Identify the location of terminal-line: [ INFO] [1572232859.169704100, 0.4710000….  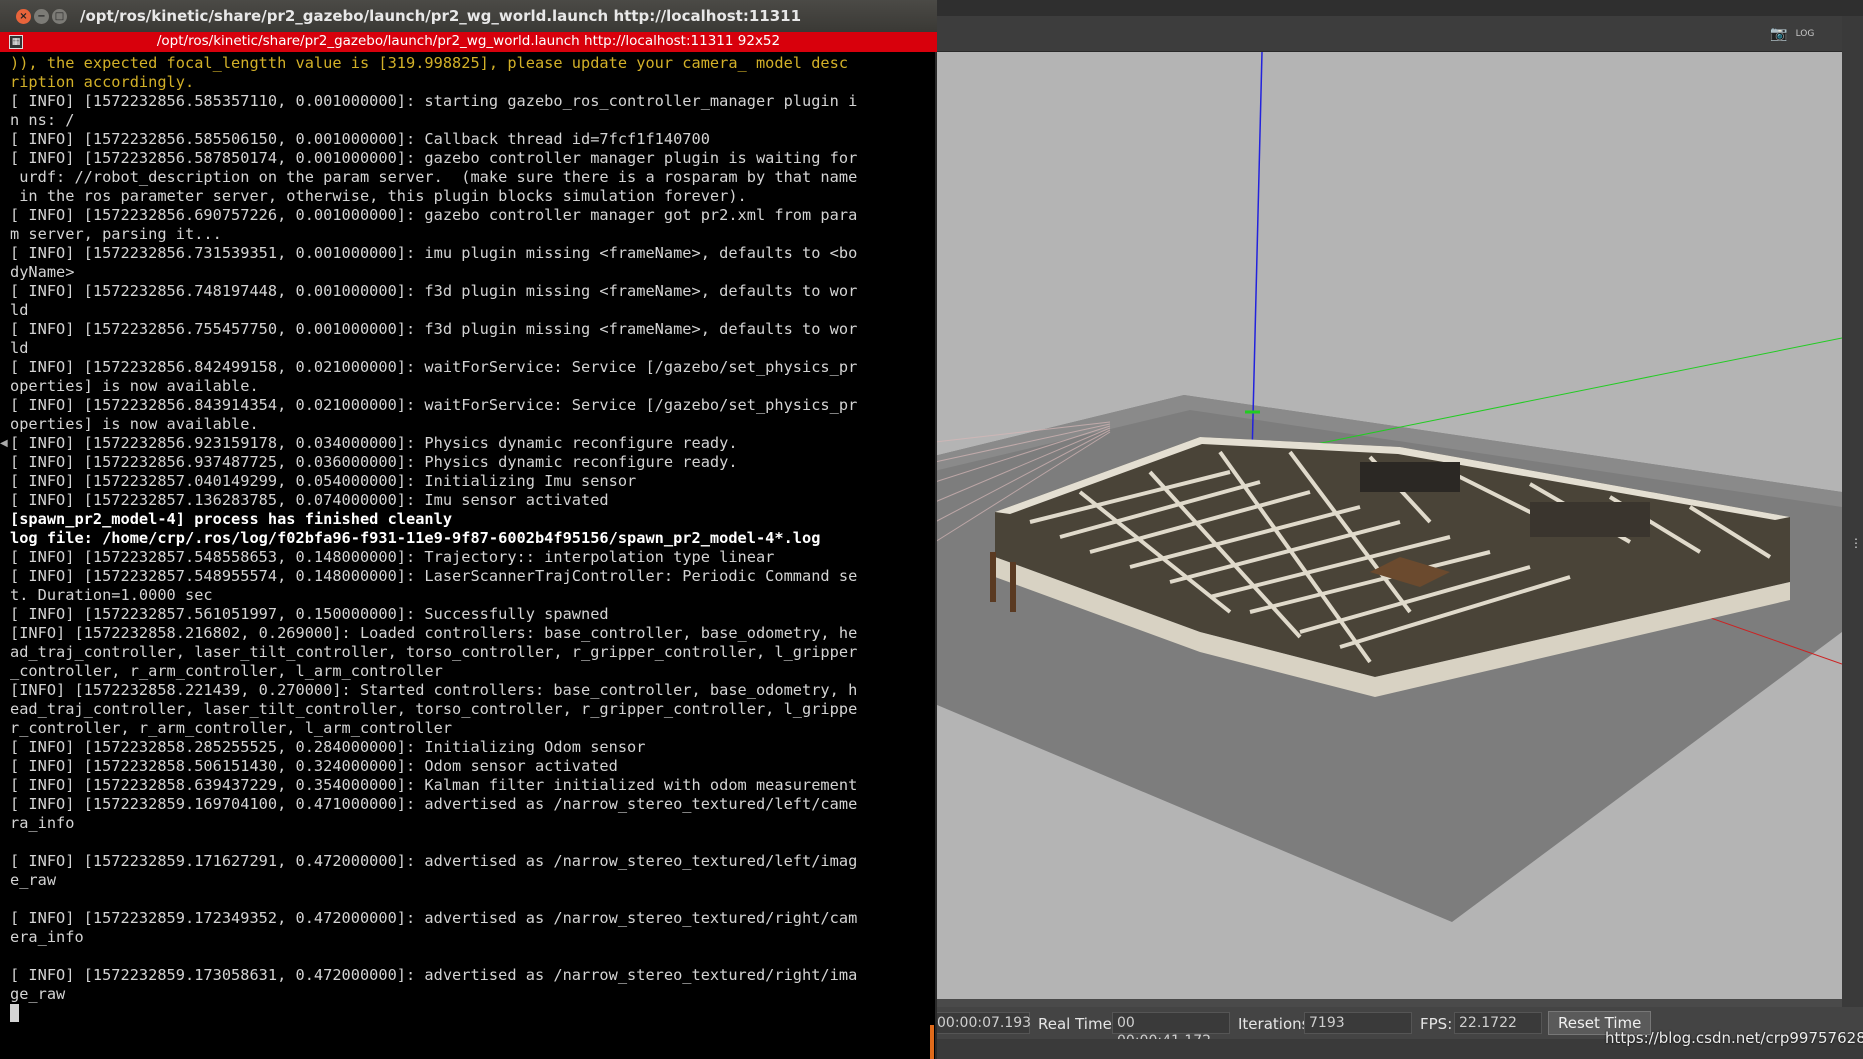
(434, 804).